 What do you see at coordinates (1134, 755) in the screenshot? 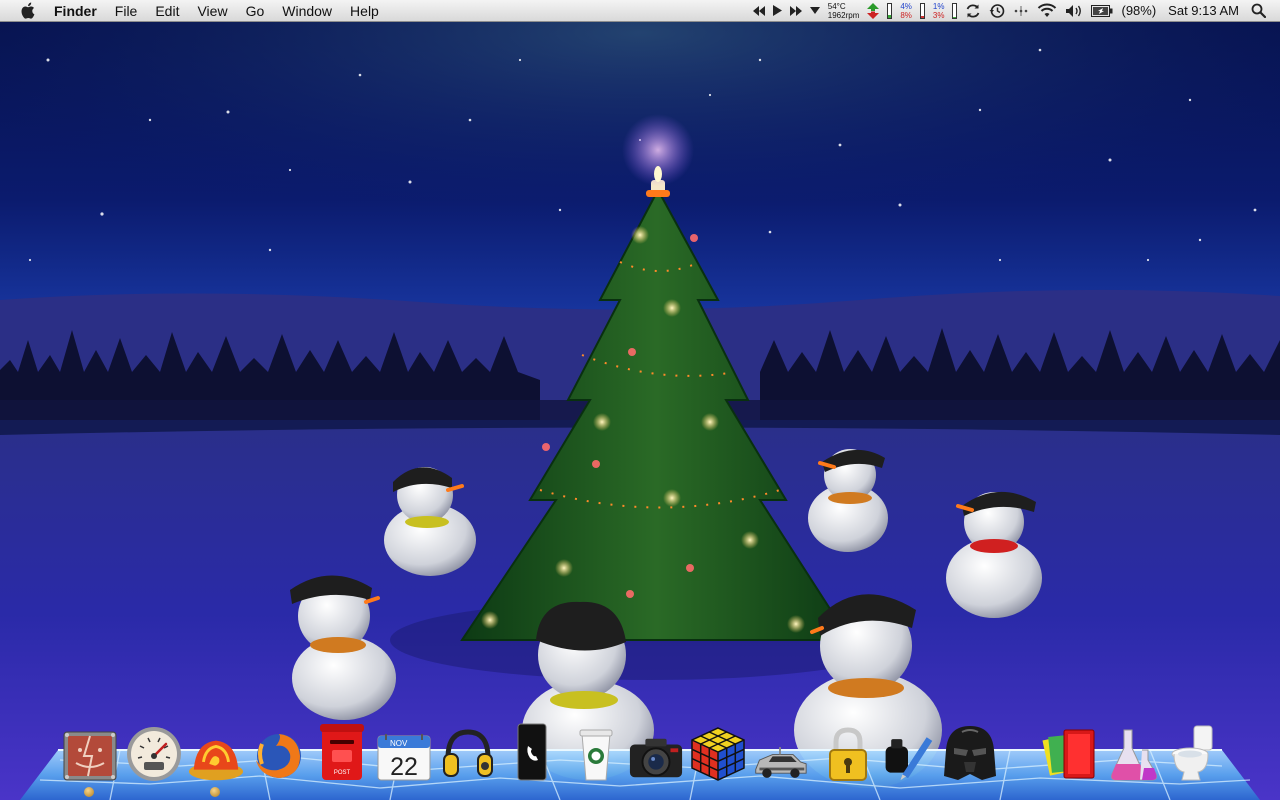
I see `chemistry-flask-icon` at bounding box center [1134, 755].